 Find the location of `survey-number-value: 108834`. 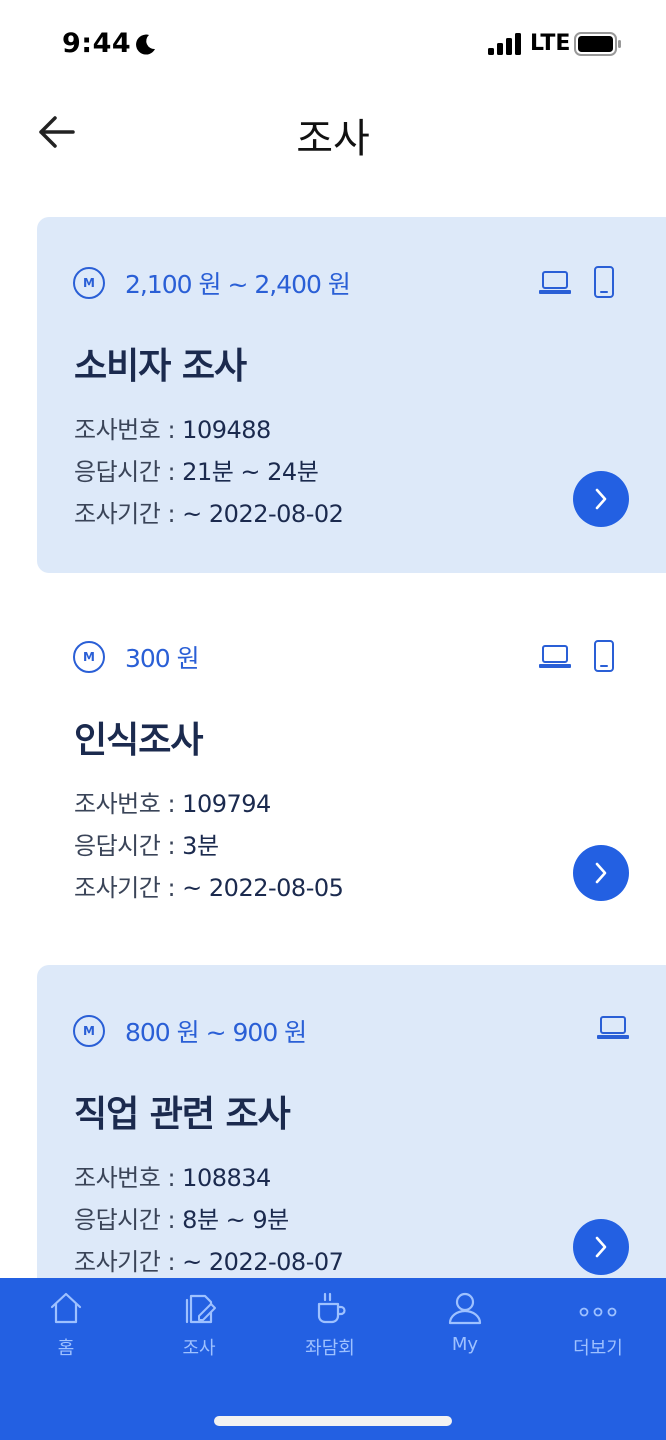

survey-number-value: 108834 is located at coordinates (226, 1178).